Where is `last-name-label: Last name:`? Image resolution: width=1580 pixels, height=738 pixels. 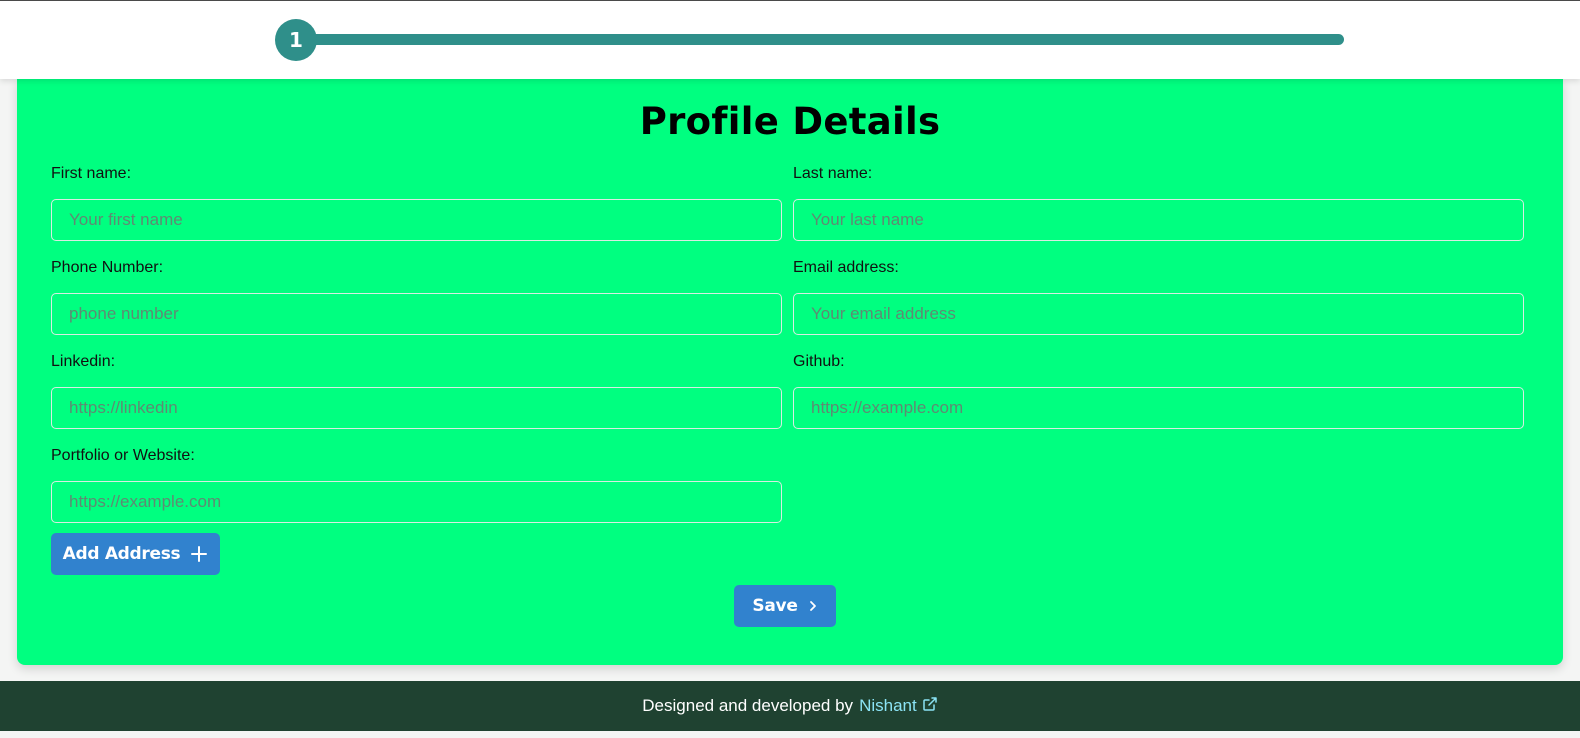
last-name-label: Last name: is located at coordinates (833, 173).